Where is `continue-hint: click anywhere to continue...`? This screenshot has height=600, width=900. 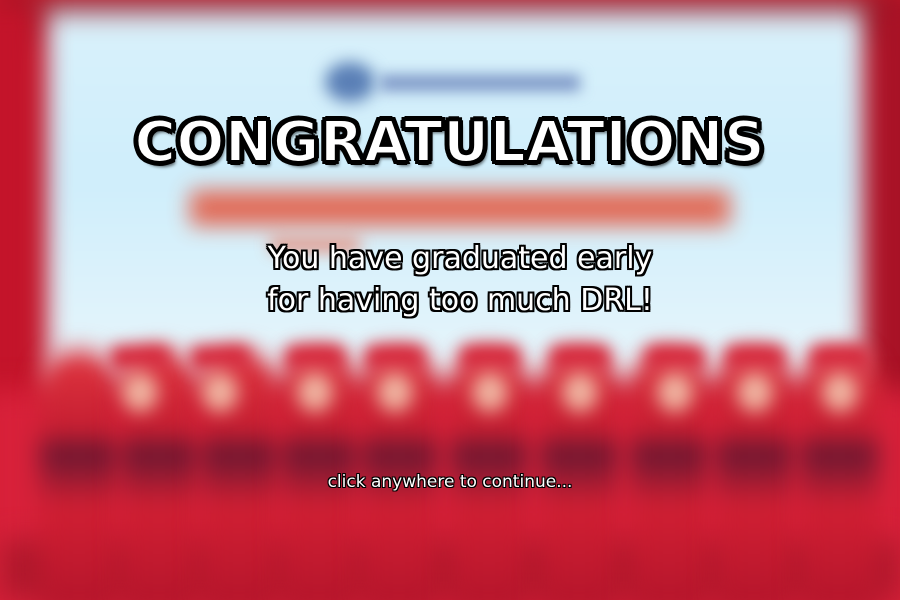 continue-hint: click anywhere to continue... is located at coordinates (450, 482).